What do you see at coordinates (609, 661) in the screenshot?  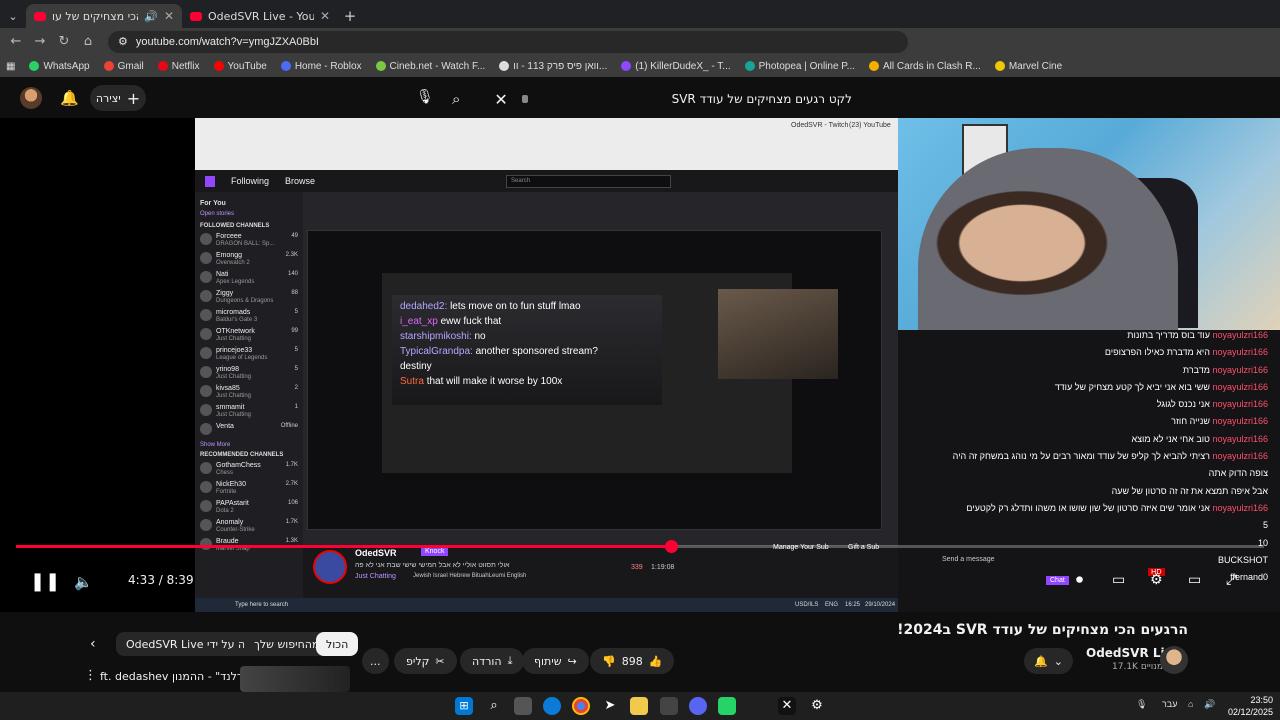 I see `dislike-icon: 👎` at bounding box center [609, 661].